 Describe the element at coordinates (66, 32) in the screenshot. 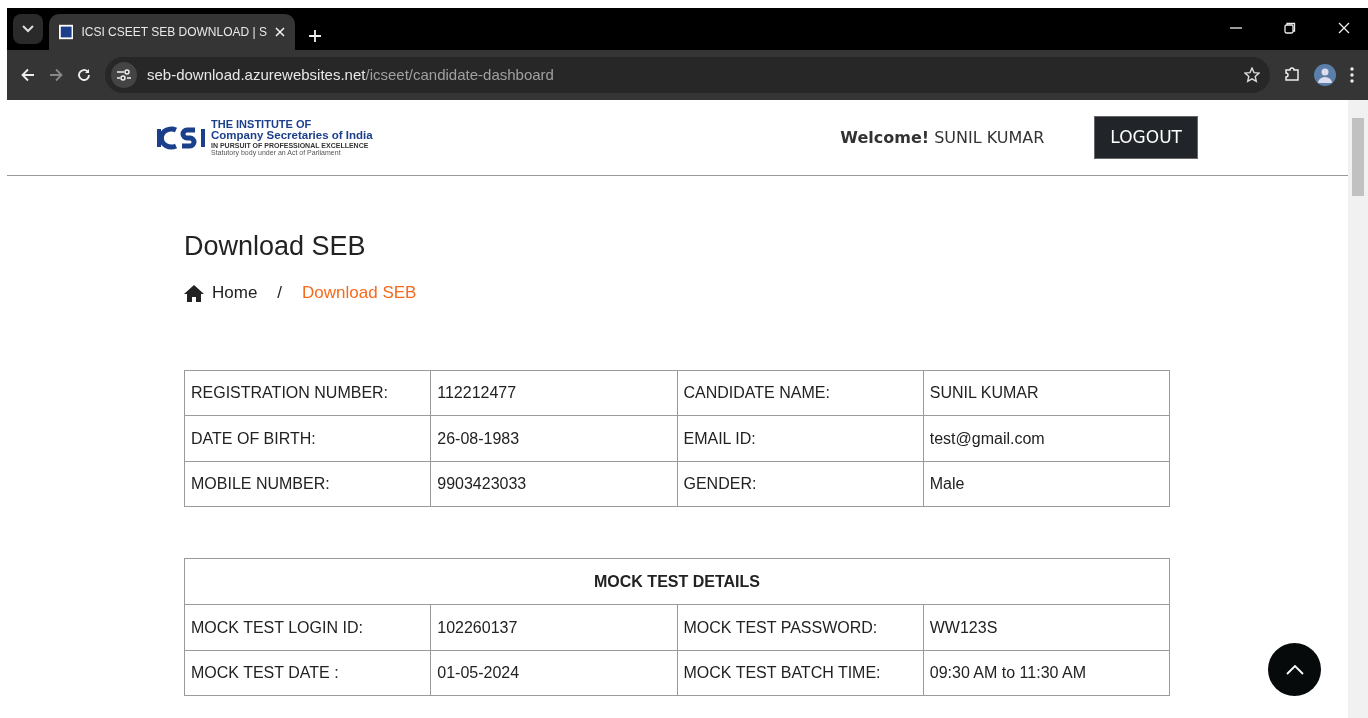

I see `favicon-icon` at that location.